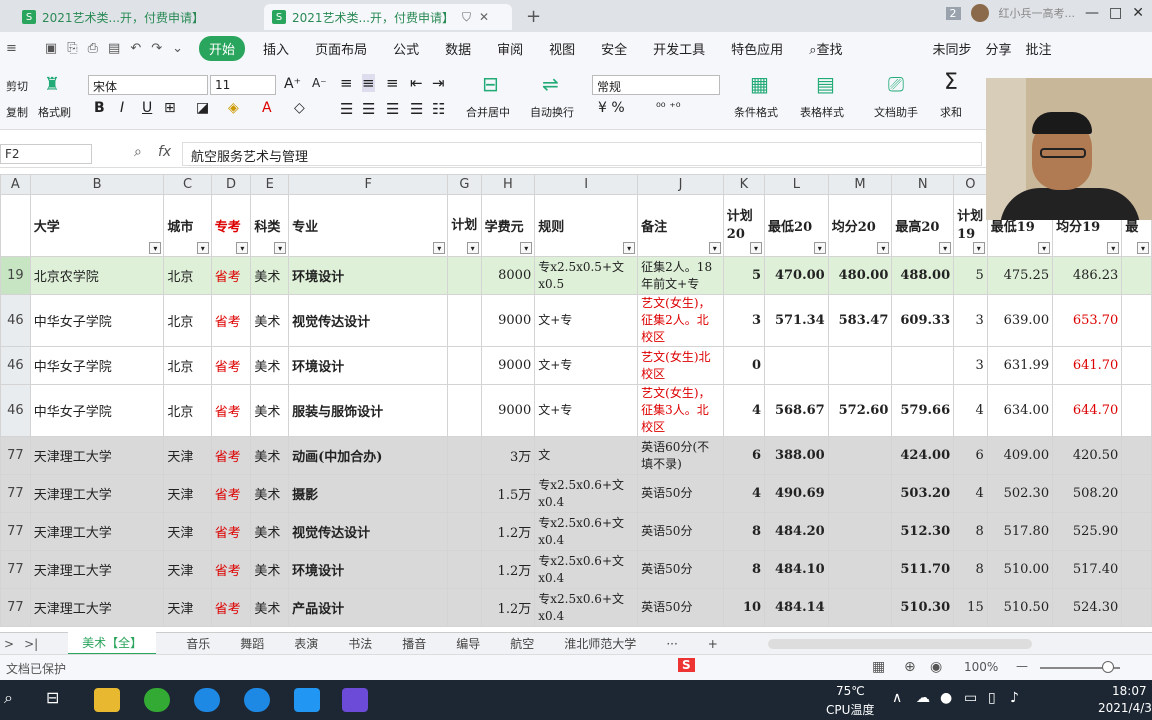 The width and height of the screenshot is (1152, 720). I want to click on table-cell: 北京农学院, so click(97, 275).